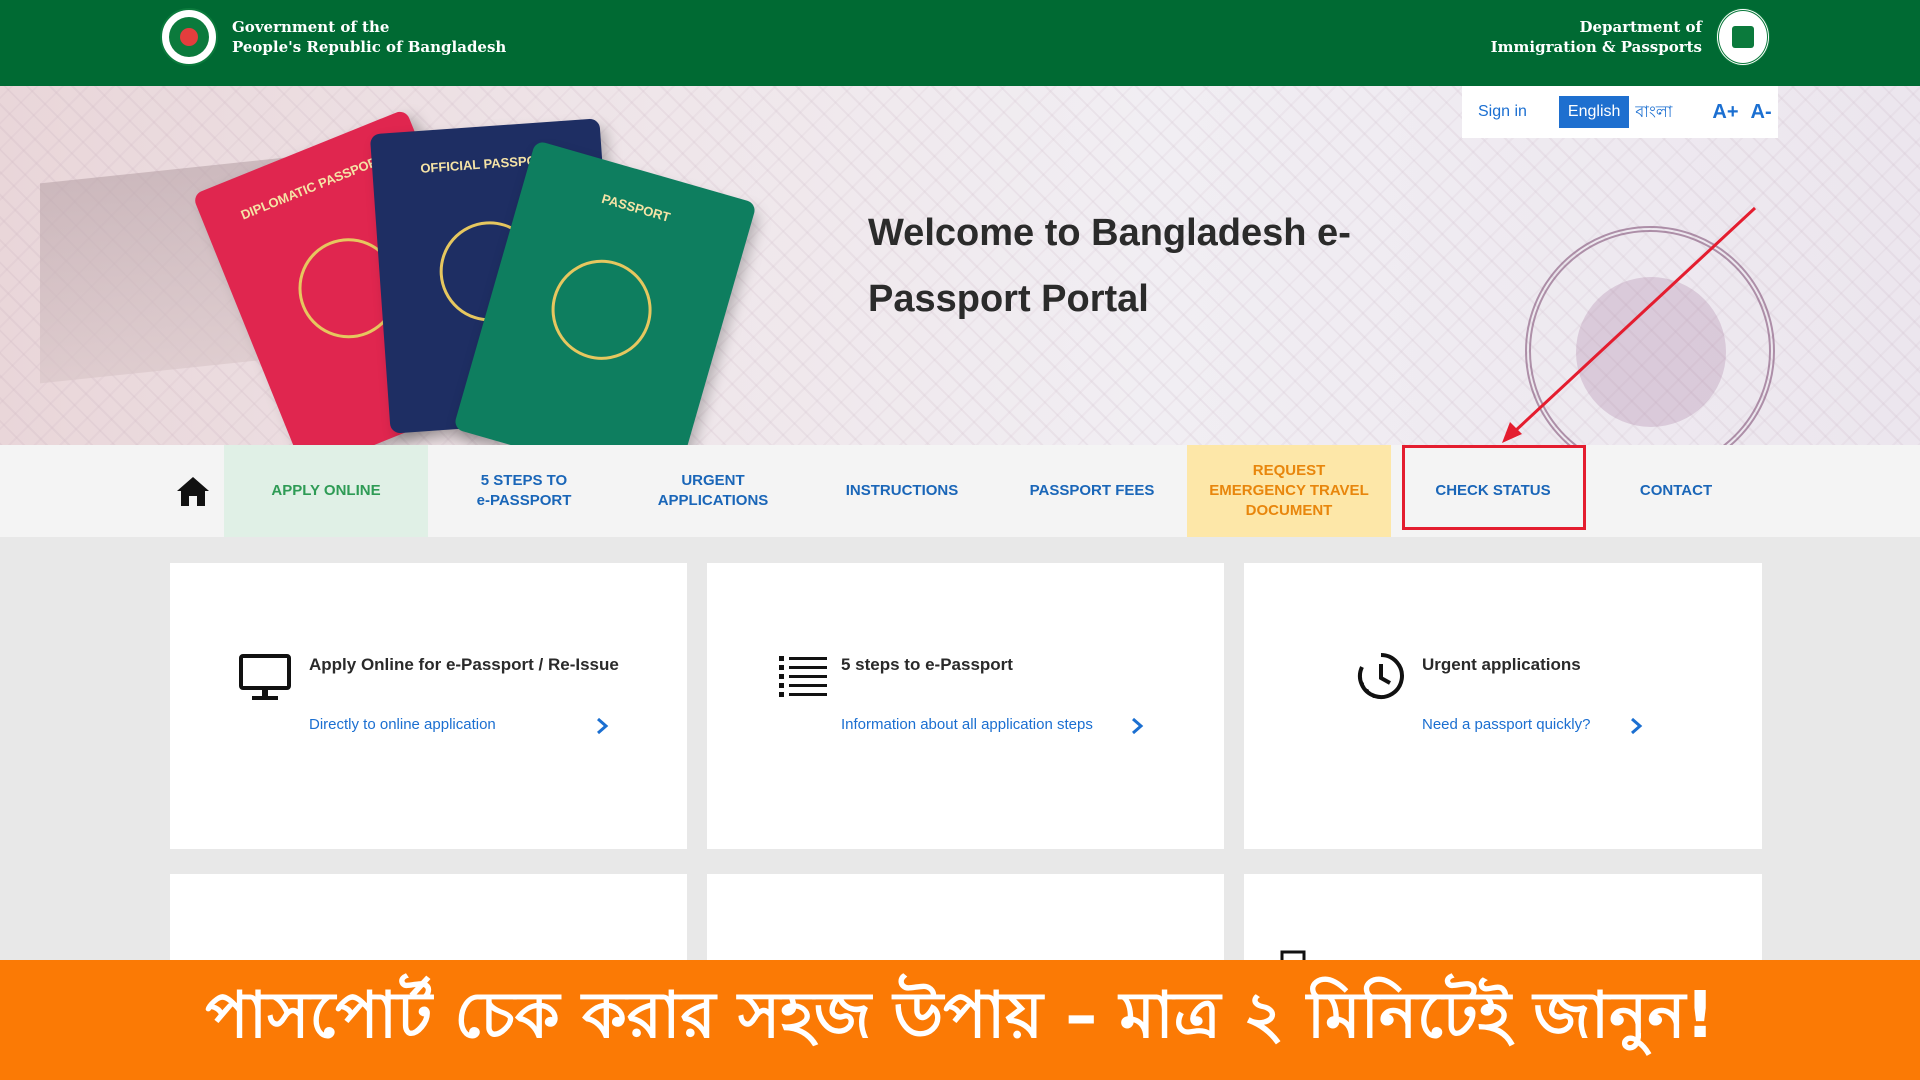 Image resolution: width=1920 pixels, height=1080 pixels. I want to click on language-bangla-button: বাংলা, so click(1653, 112).